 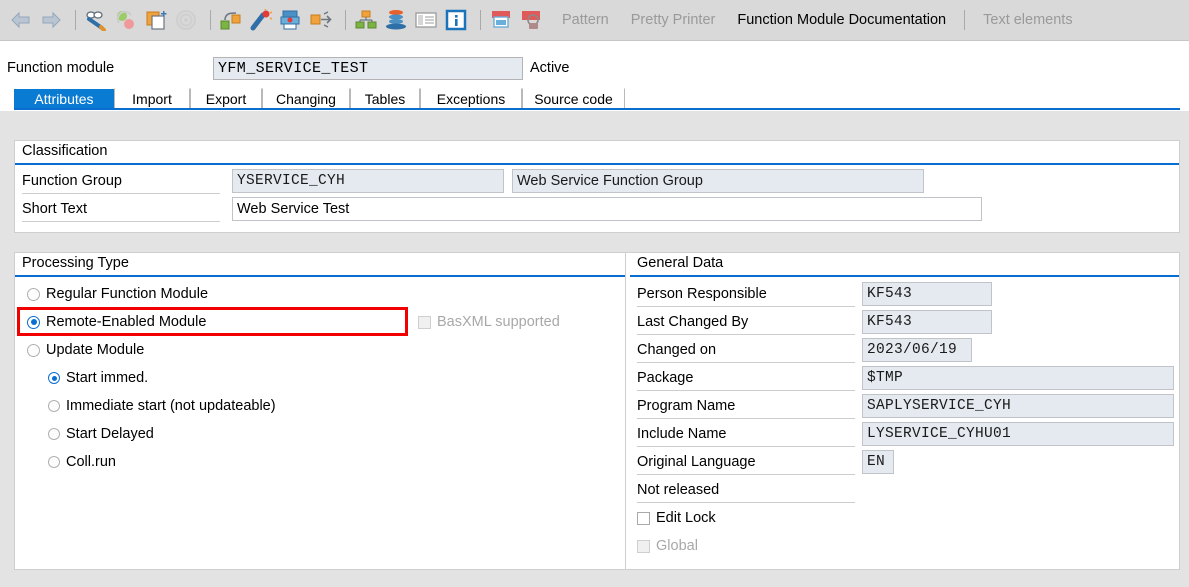 I want to click on tab-source-code: Source code, so click(x=573, y=98).